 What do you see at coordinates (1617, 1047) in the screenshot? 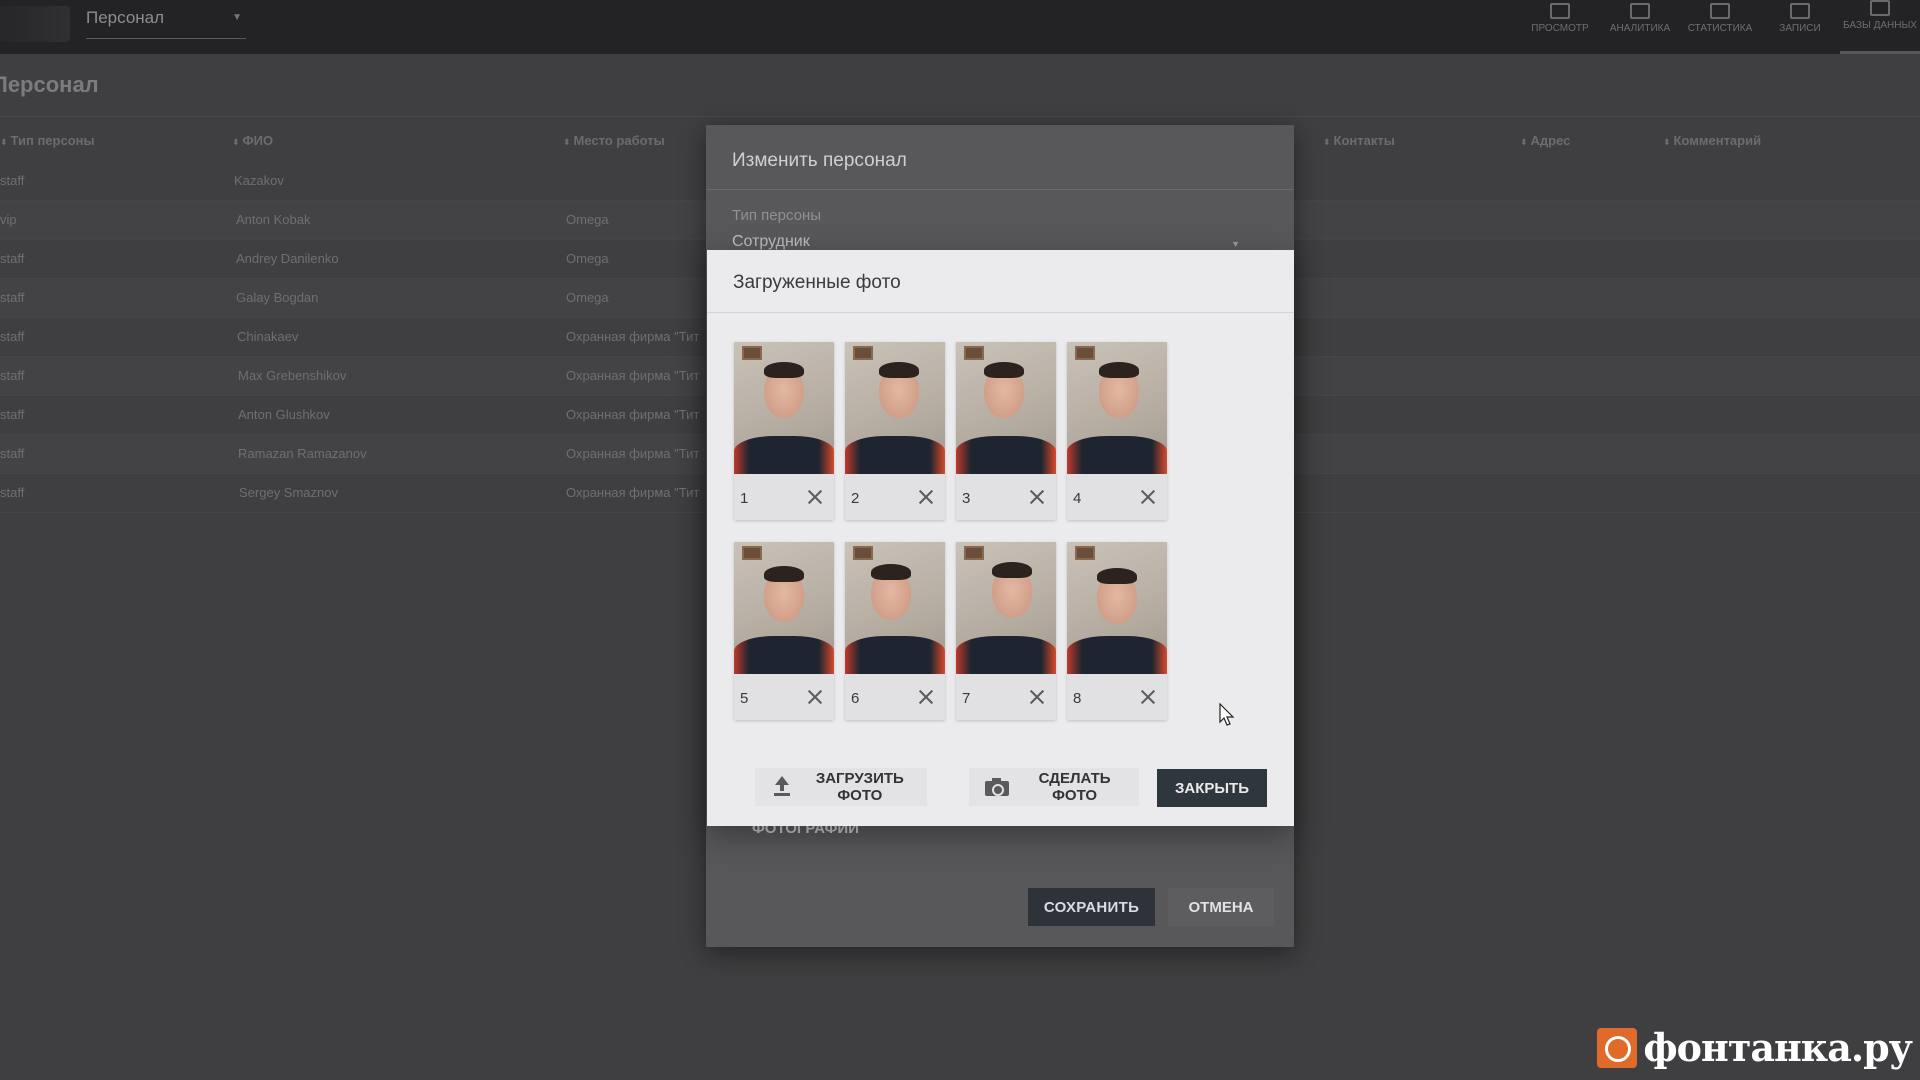
I see `watermark-logo-icon` at bounding box center [1617, 1047].